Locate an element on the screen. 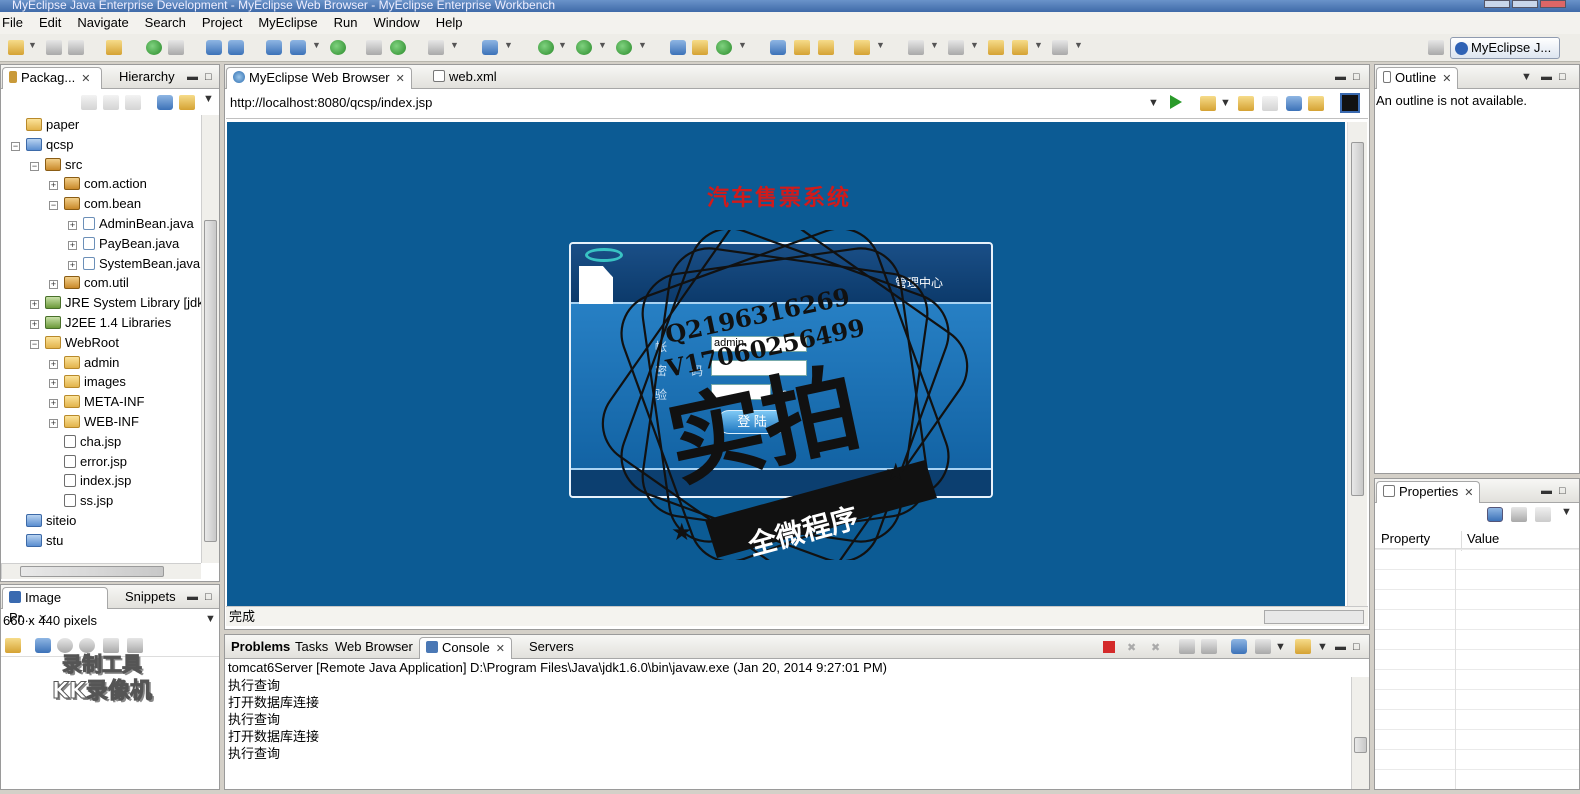 The height and width of the screenshot is (794, 1580). server-dropdown-icon: ▼ is located at coordinates (316, 47).